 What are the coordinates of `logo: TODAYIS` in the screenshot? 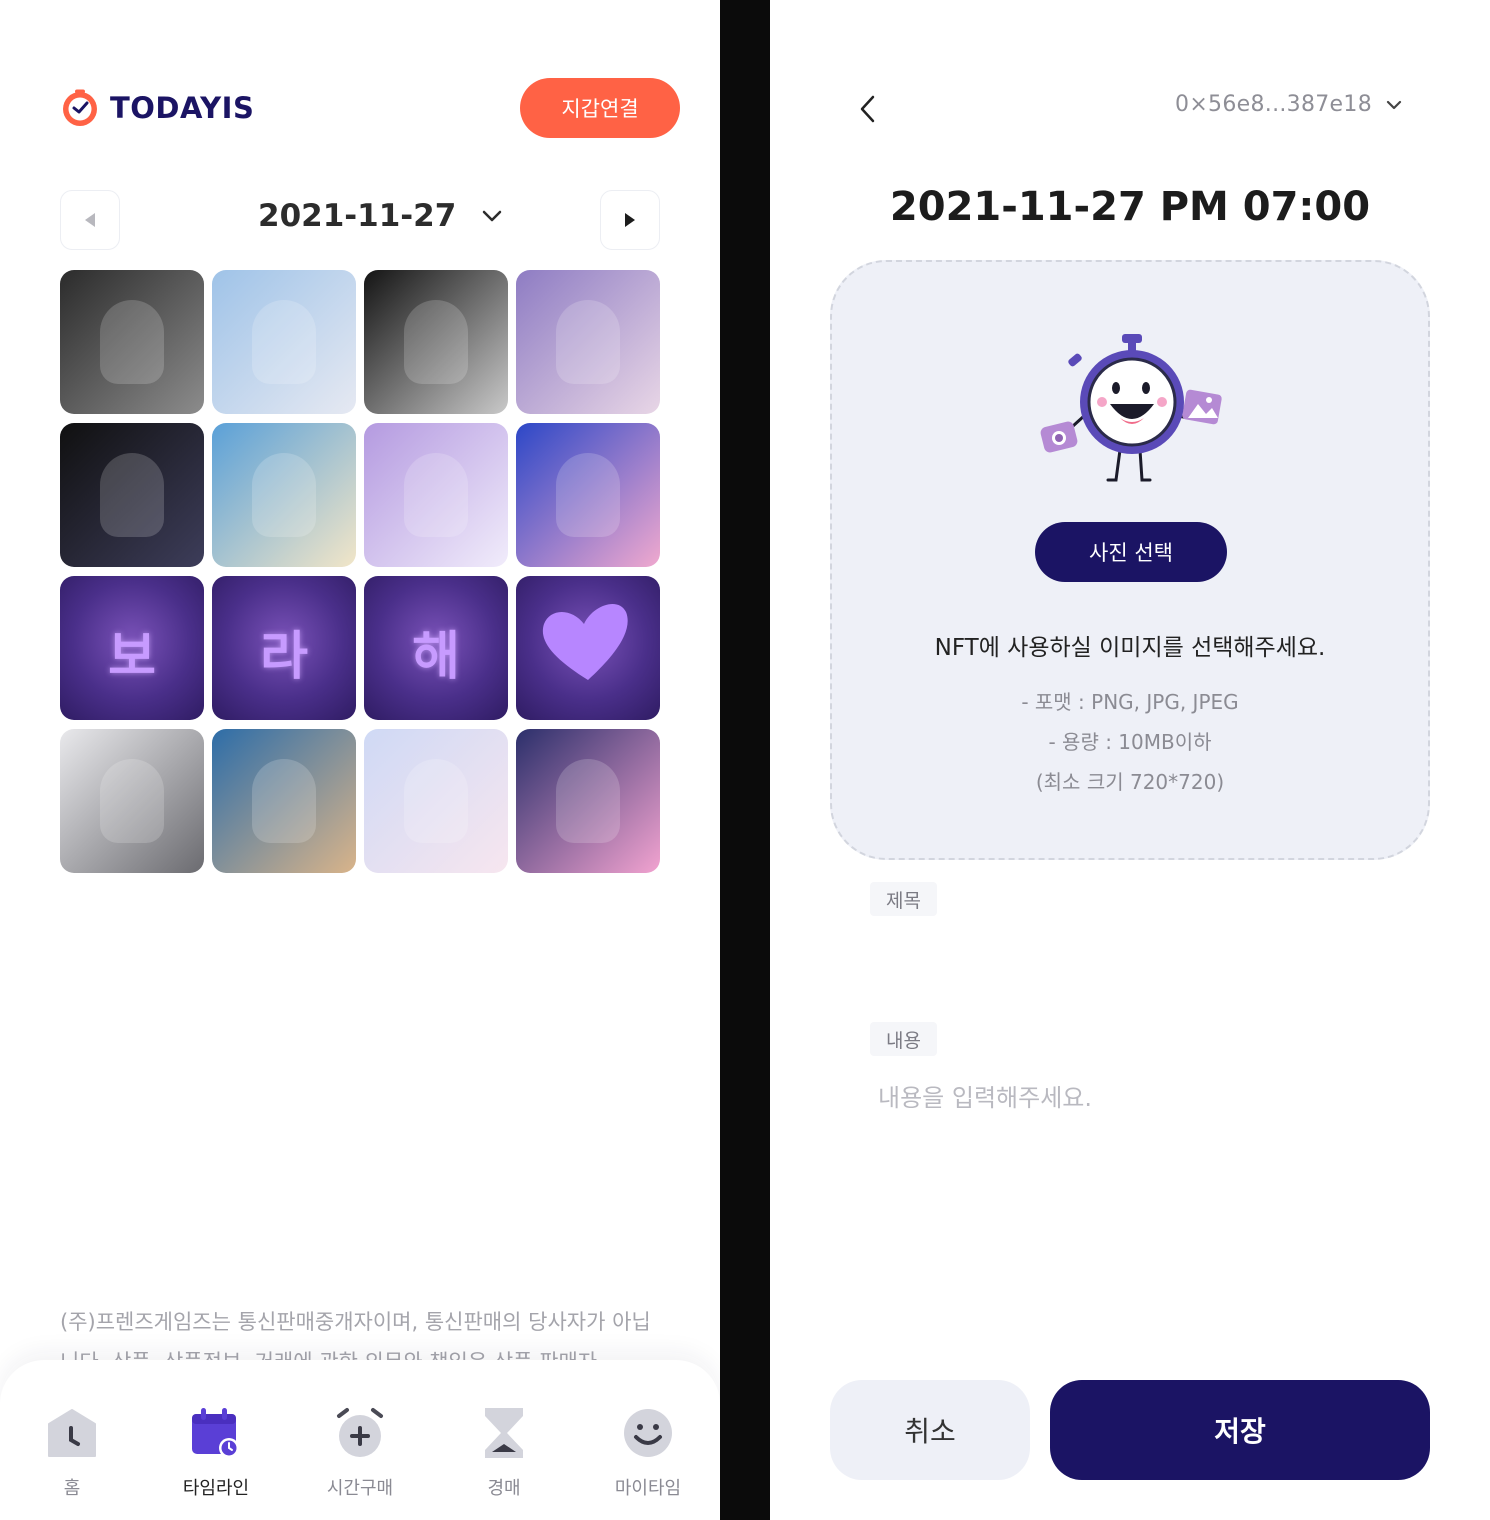 It's located at (157, 108).